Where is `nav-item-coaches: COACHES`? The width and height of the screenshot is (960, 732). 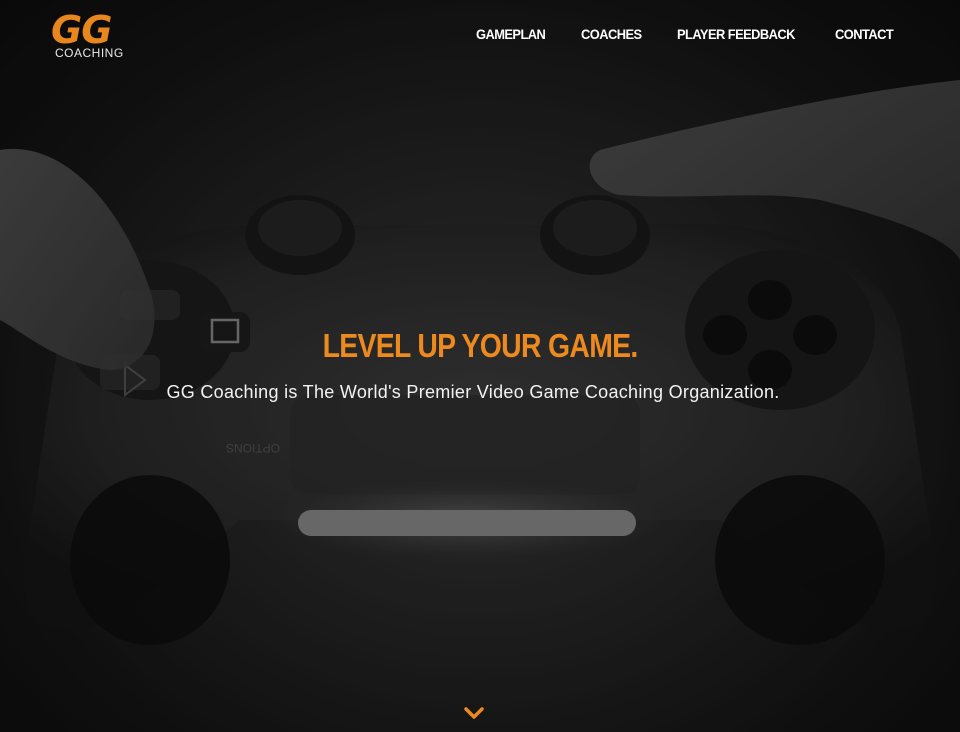
nav-item-coaches: COACHES is located at coordinates (611, 34).